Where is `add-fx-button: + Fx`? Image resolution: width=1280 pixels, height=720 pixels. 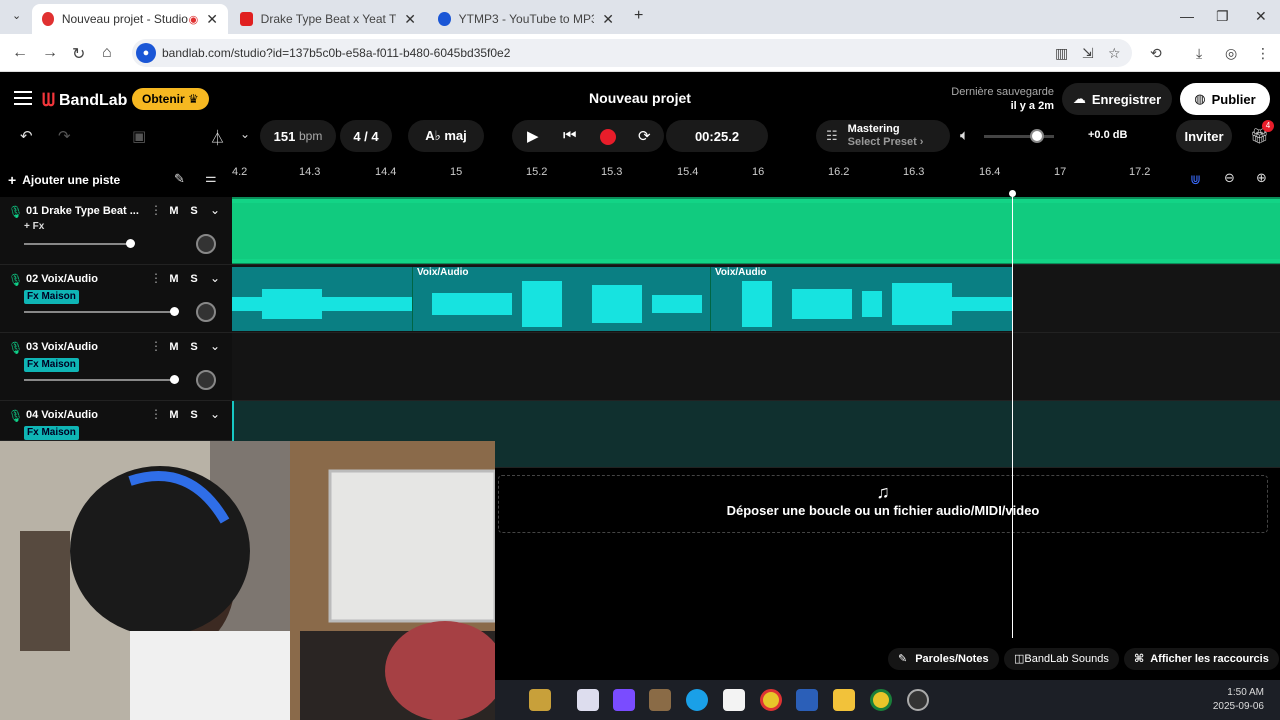
add-fx-button: + Fx is located at coordinates (34, 226).